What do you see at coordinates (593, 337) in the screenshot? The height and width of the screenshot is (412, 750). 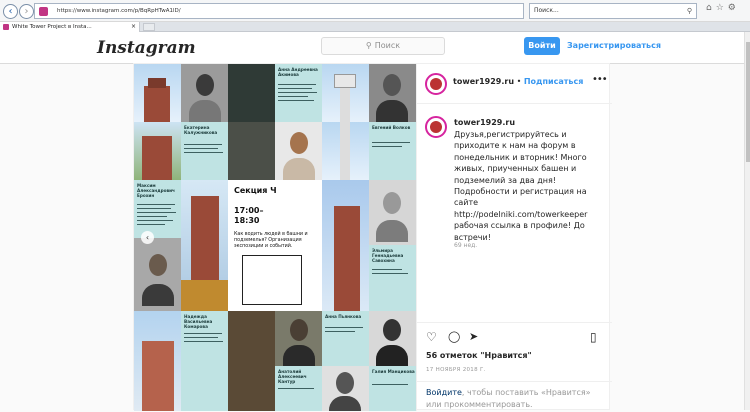 I see `bookmark-icon: ▯` at bounding box center [593, 337].